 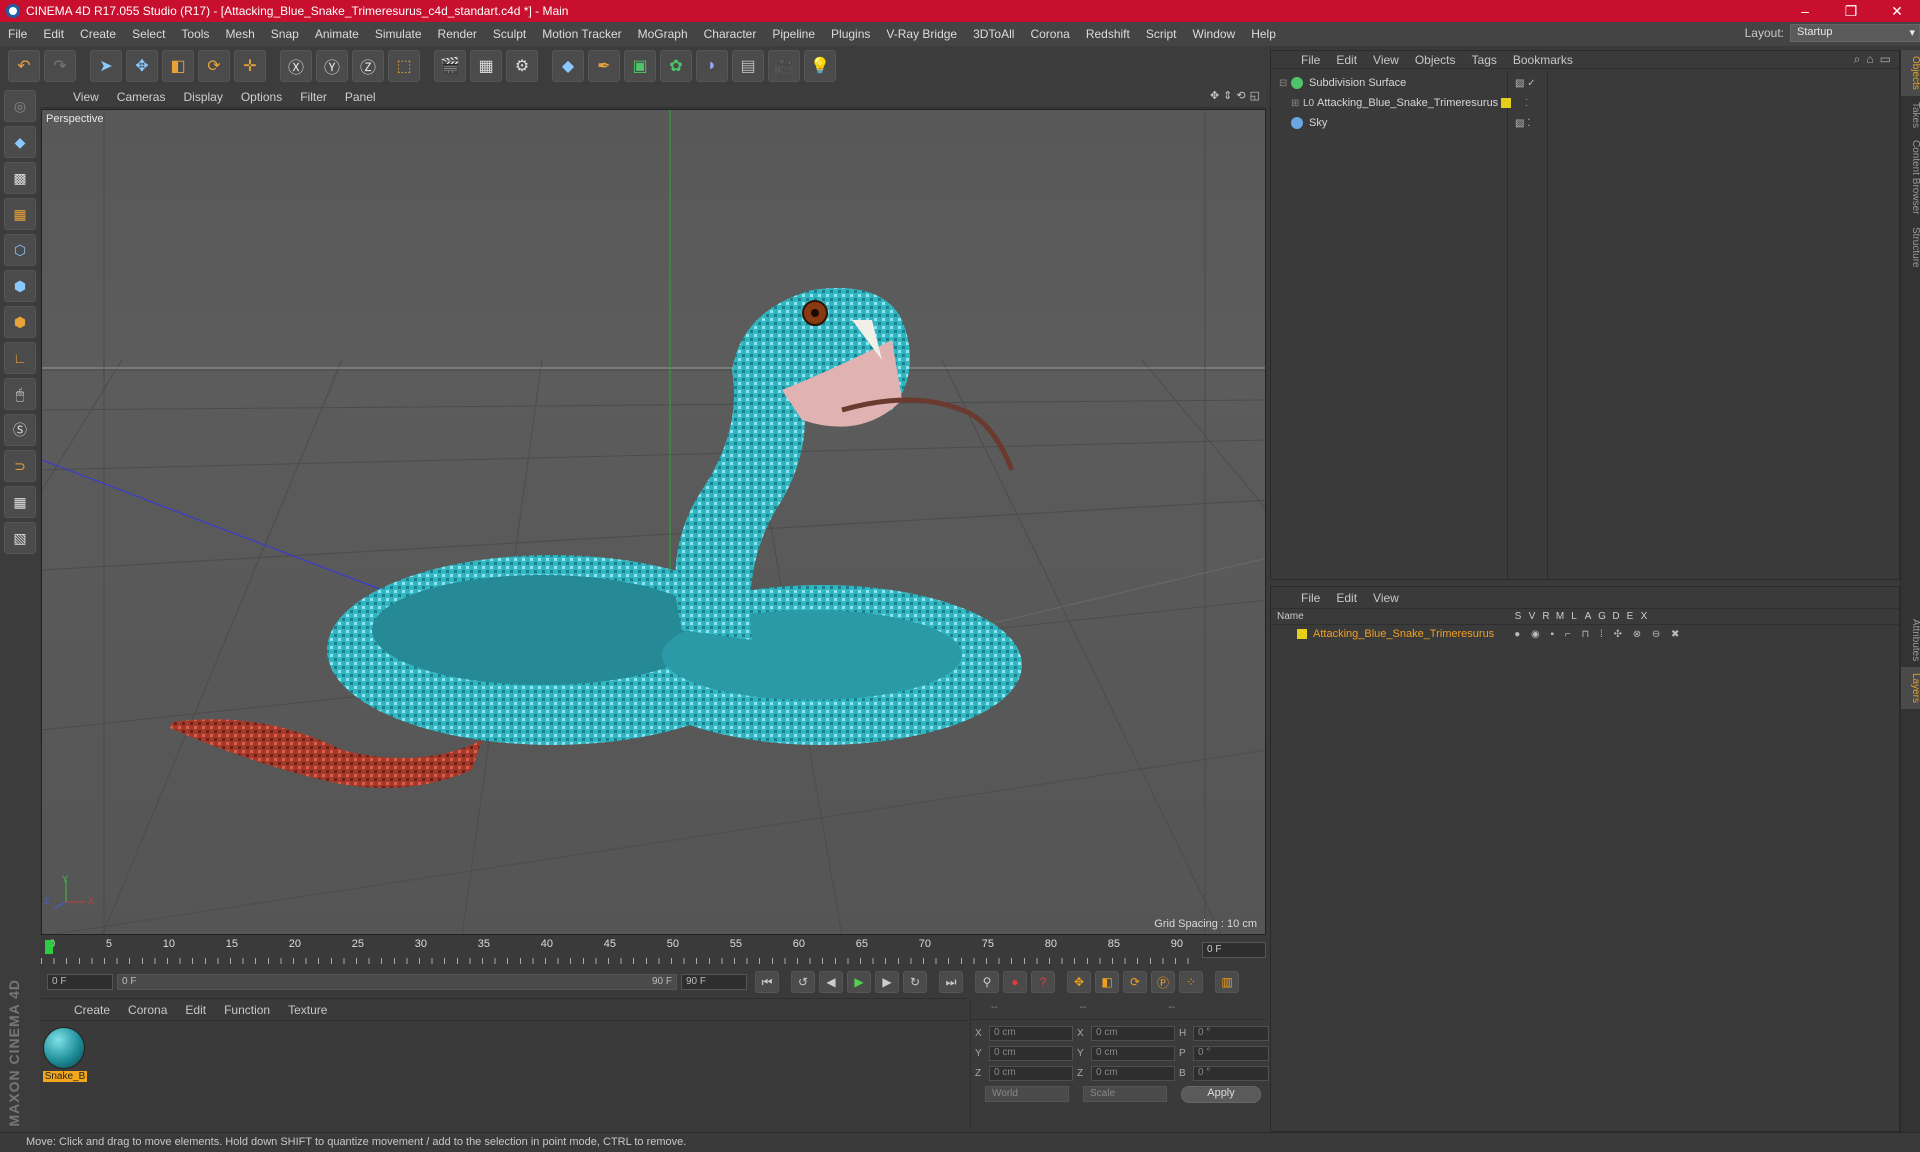 I want to click on tweak-mode-icon: 🖱, so click(x=20, y=394).